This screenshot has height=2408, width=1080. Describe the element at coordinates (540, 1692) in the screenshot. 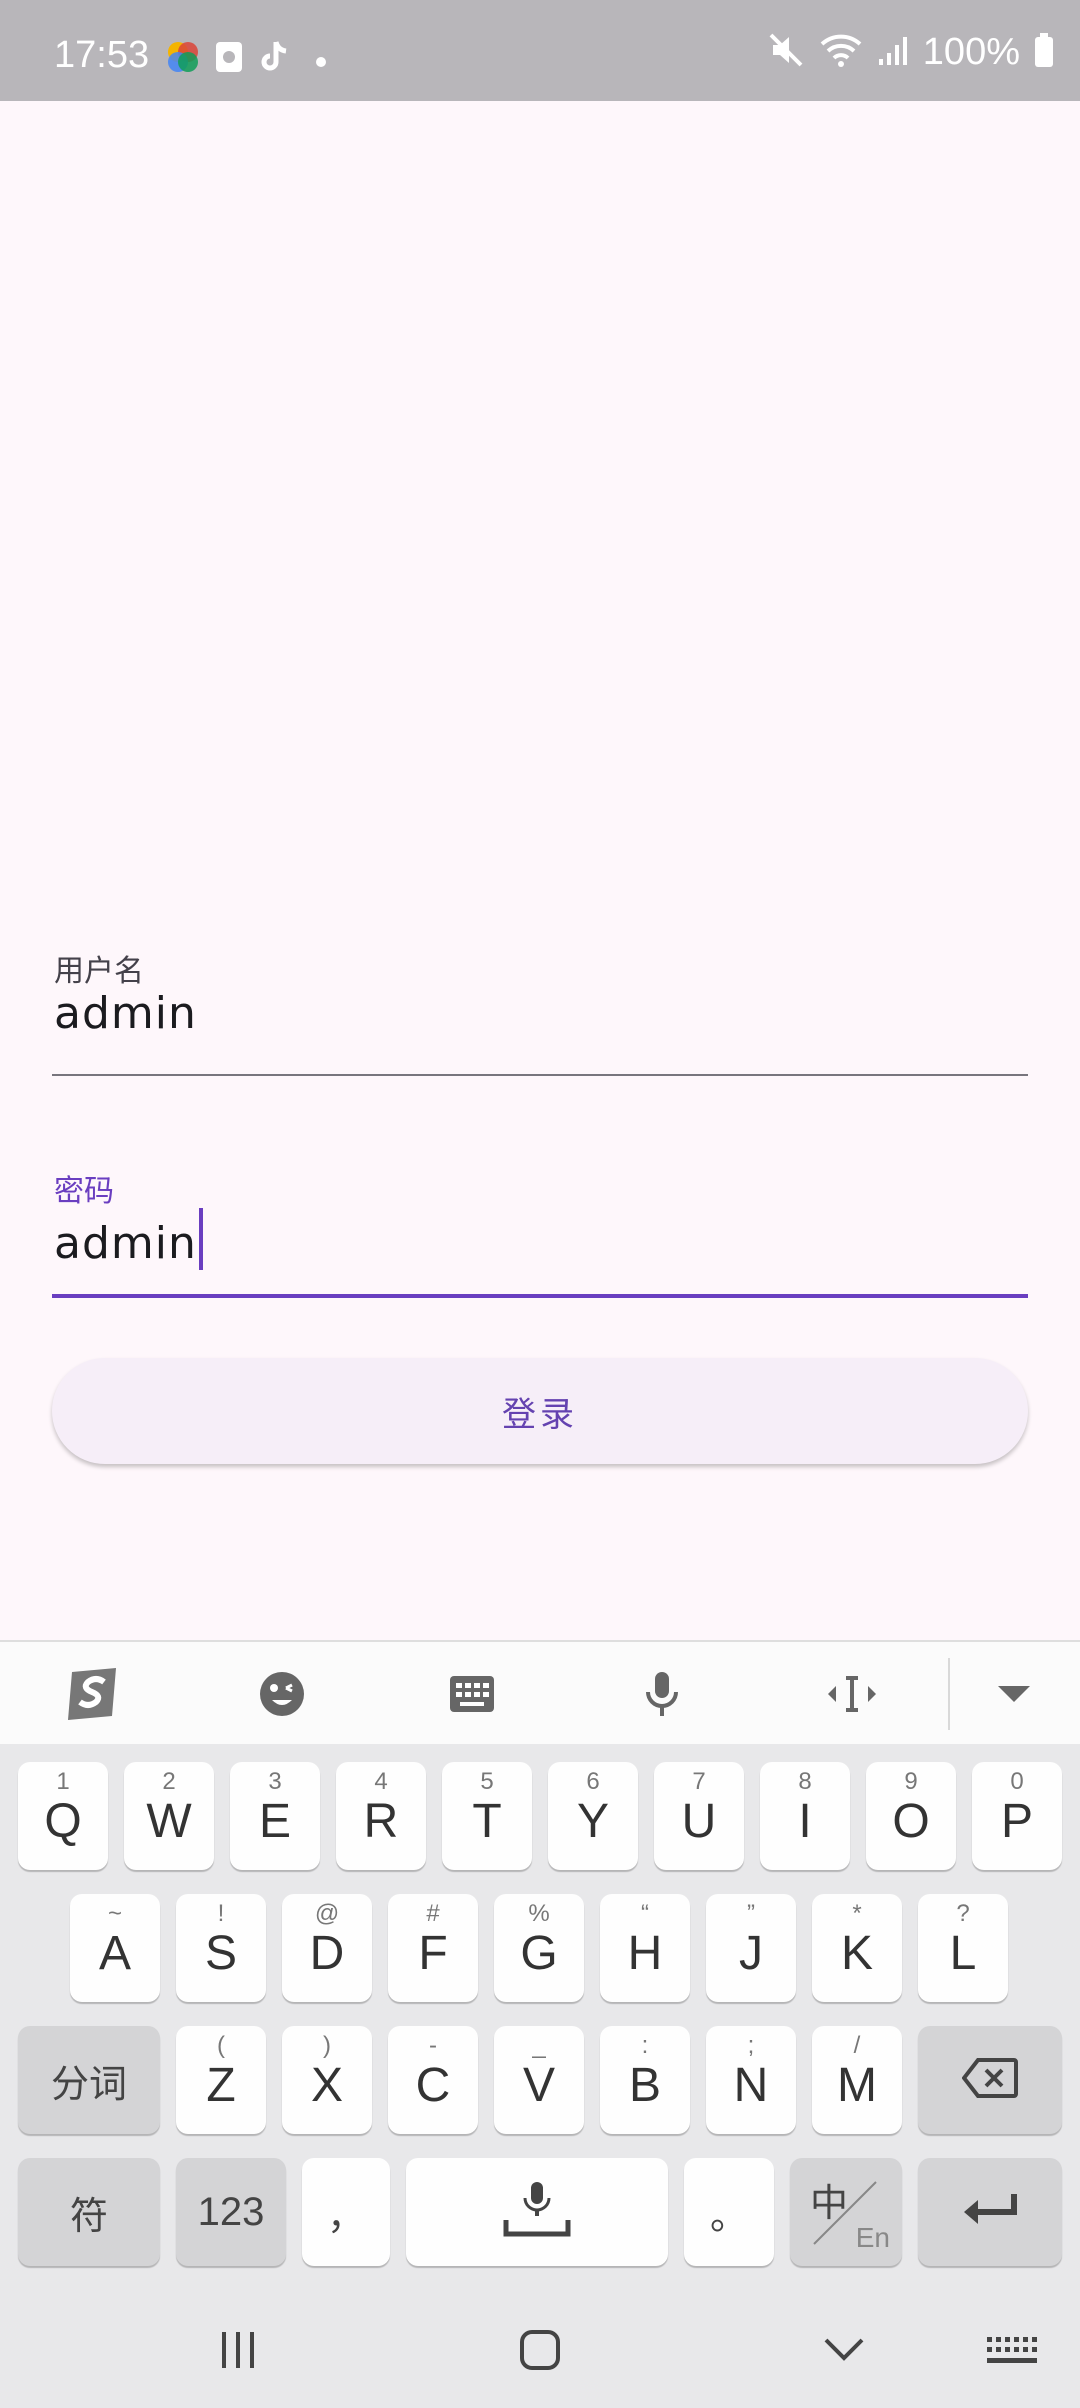

I see `keyboard-toolbar` at that location.